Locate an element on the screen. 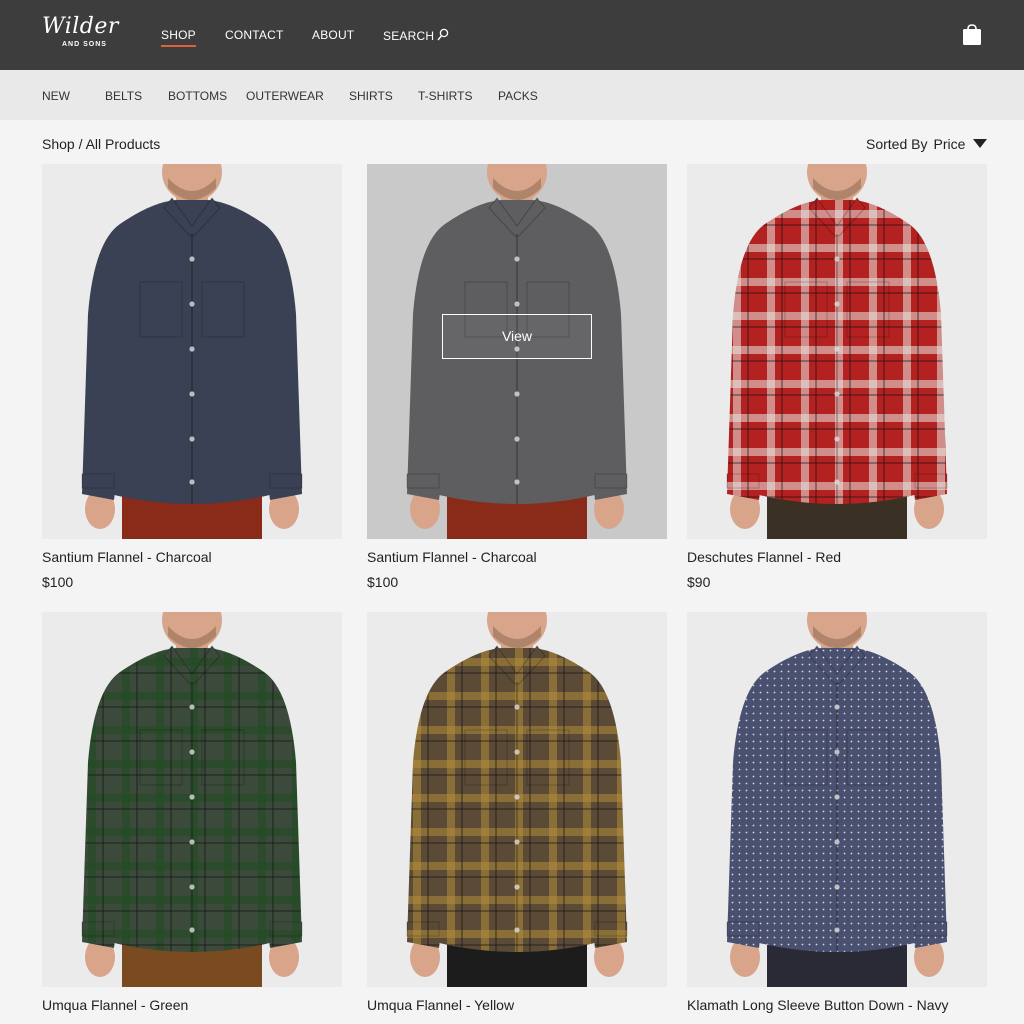  sort-label: Sorted By is located at coordinates (897, 144).